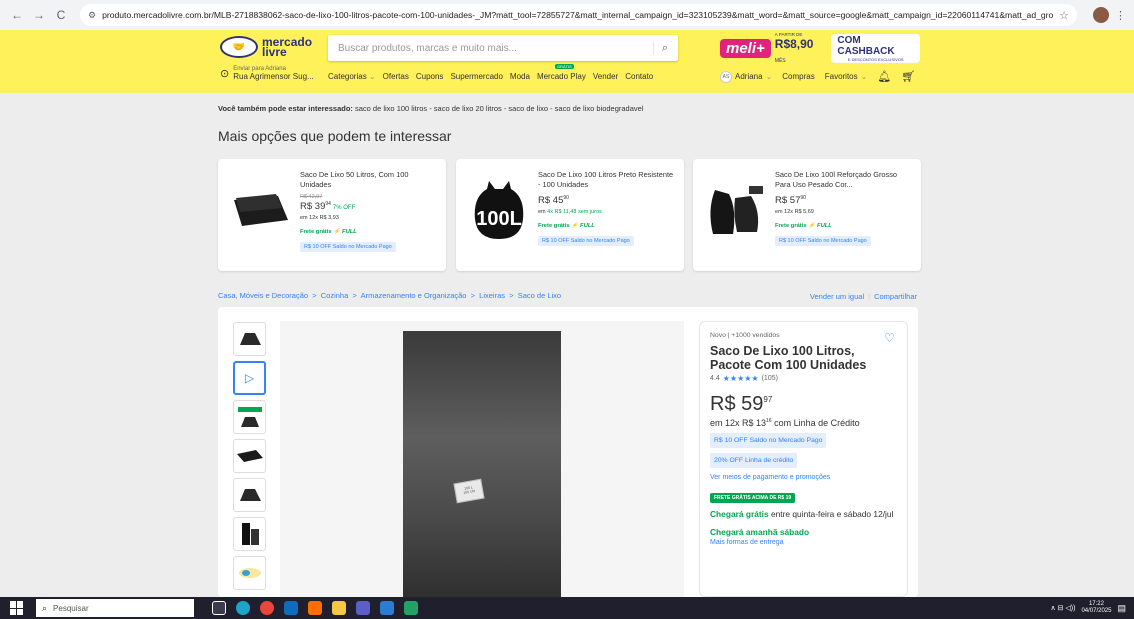 The width and height of the screenshot is (1134, 619). What do you see at coordinates (803, 477) in the screenshot?
I see `payment-methods-link: Ver meios de pagamento e promoções` at bounding box center [803, 477].